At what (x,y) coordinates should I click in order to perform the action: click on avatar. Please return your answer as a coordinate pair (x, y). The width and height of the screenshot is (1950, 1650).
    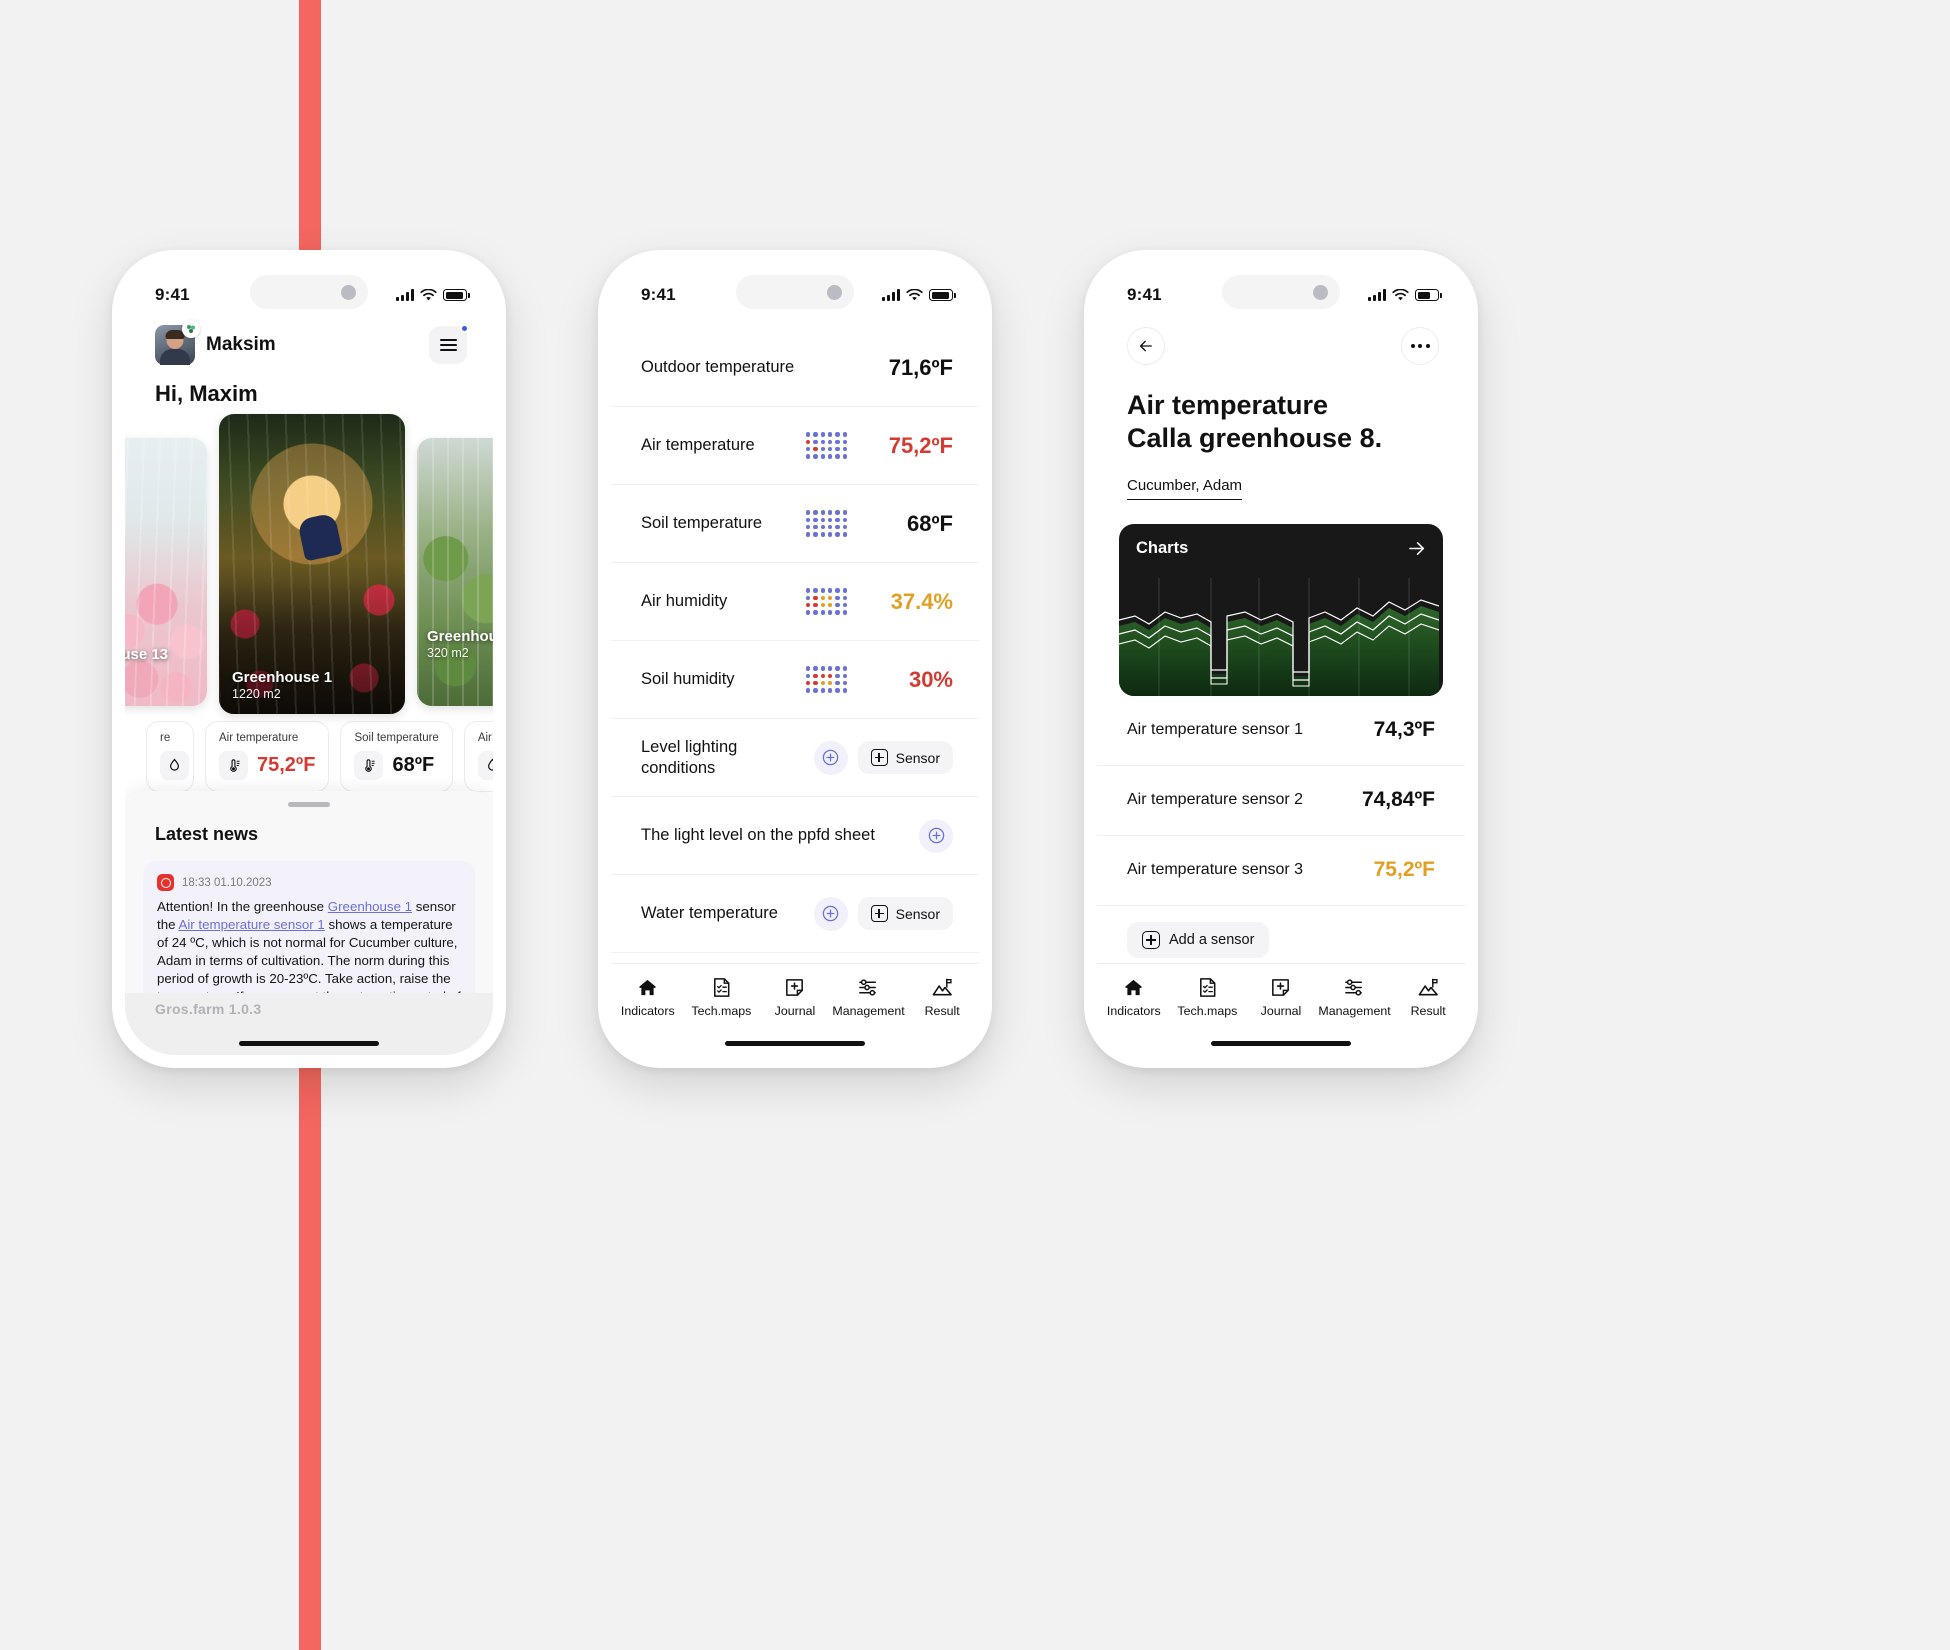
    Looking at the image, I should click on (177, 342).